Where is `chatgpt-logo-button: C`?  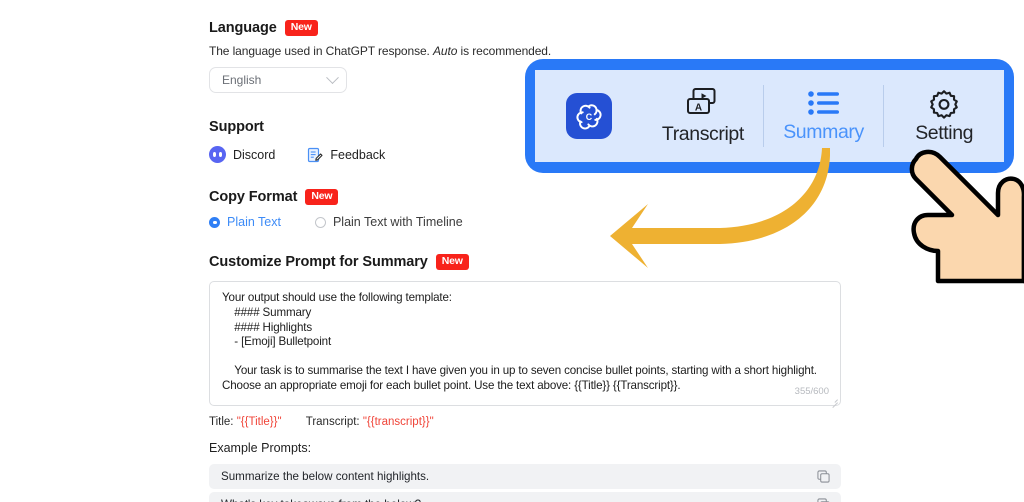
chatgpt-logo-button: C is located at coordinates (589, 116).